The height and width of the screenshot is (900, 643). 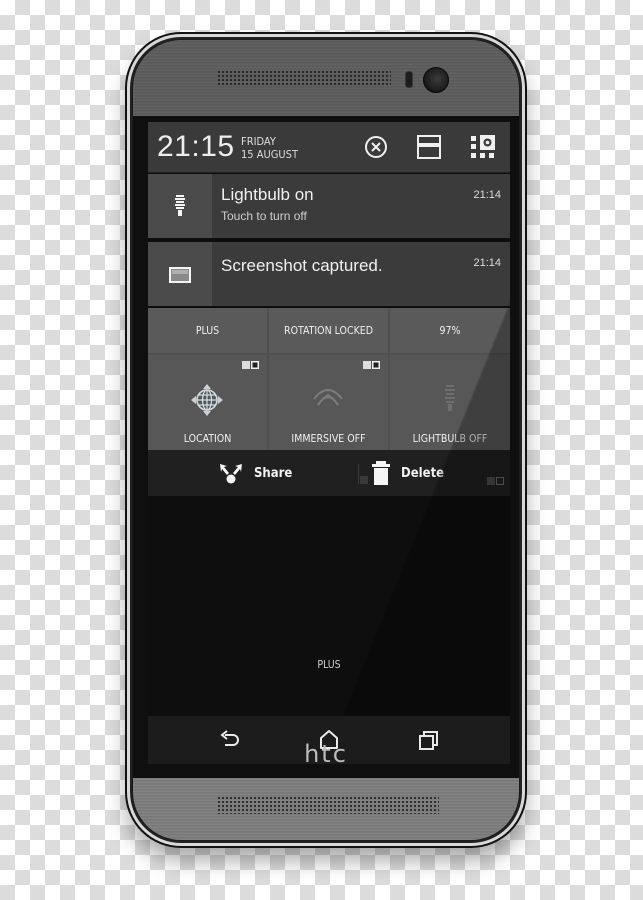 I want to click on notification-subtitle: Touch to turn off, so click(x=264, y=216).